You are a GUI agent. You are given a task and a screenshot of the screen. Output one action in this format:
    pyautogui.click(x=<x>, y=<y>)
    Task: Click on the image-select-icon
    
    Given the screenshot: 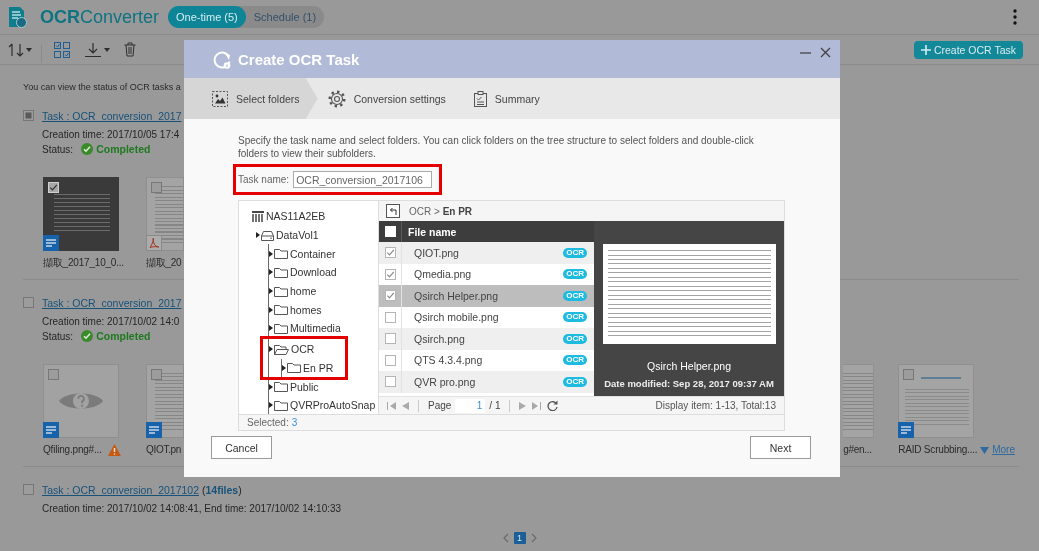 What is the action you would take?
    pyautogui.click(x=220, y=98)
    